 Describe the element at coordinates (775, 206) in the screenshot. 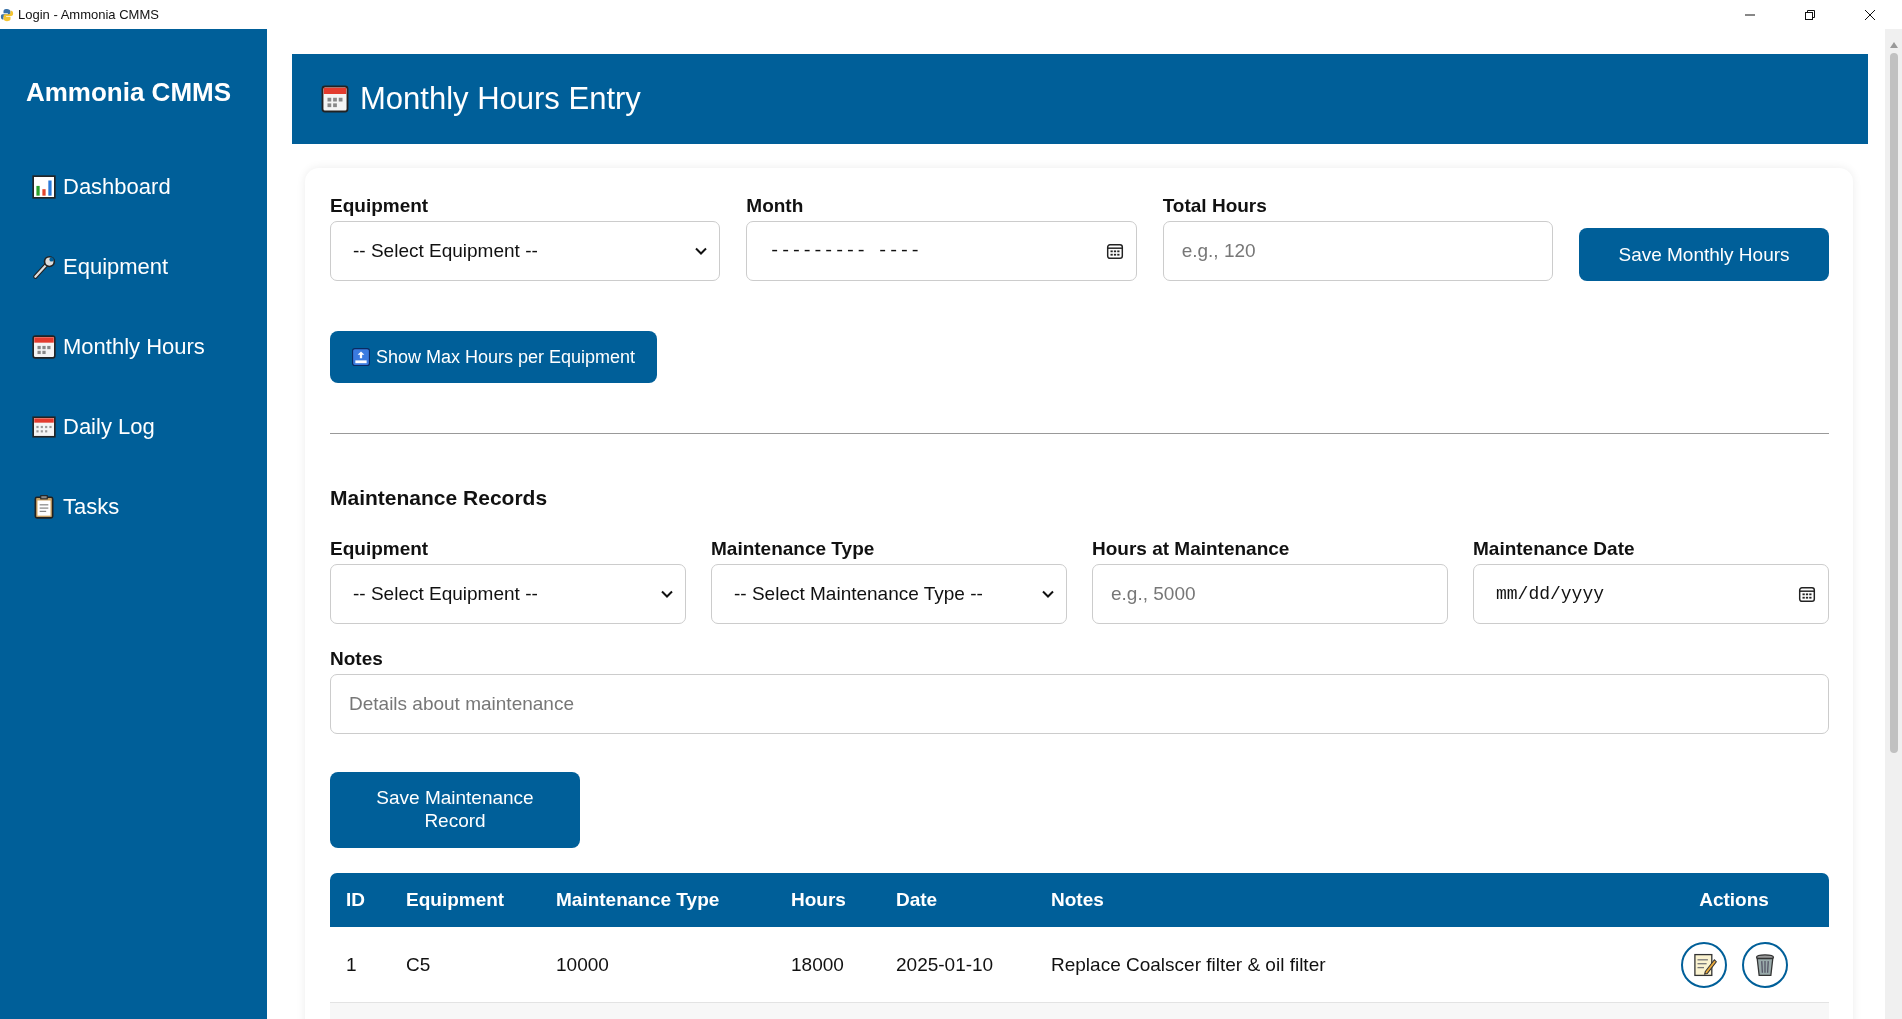

I see `field-label: Month` at that location.